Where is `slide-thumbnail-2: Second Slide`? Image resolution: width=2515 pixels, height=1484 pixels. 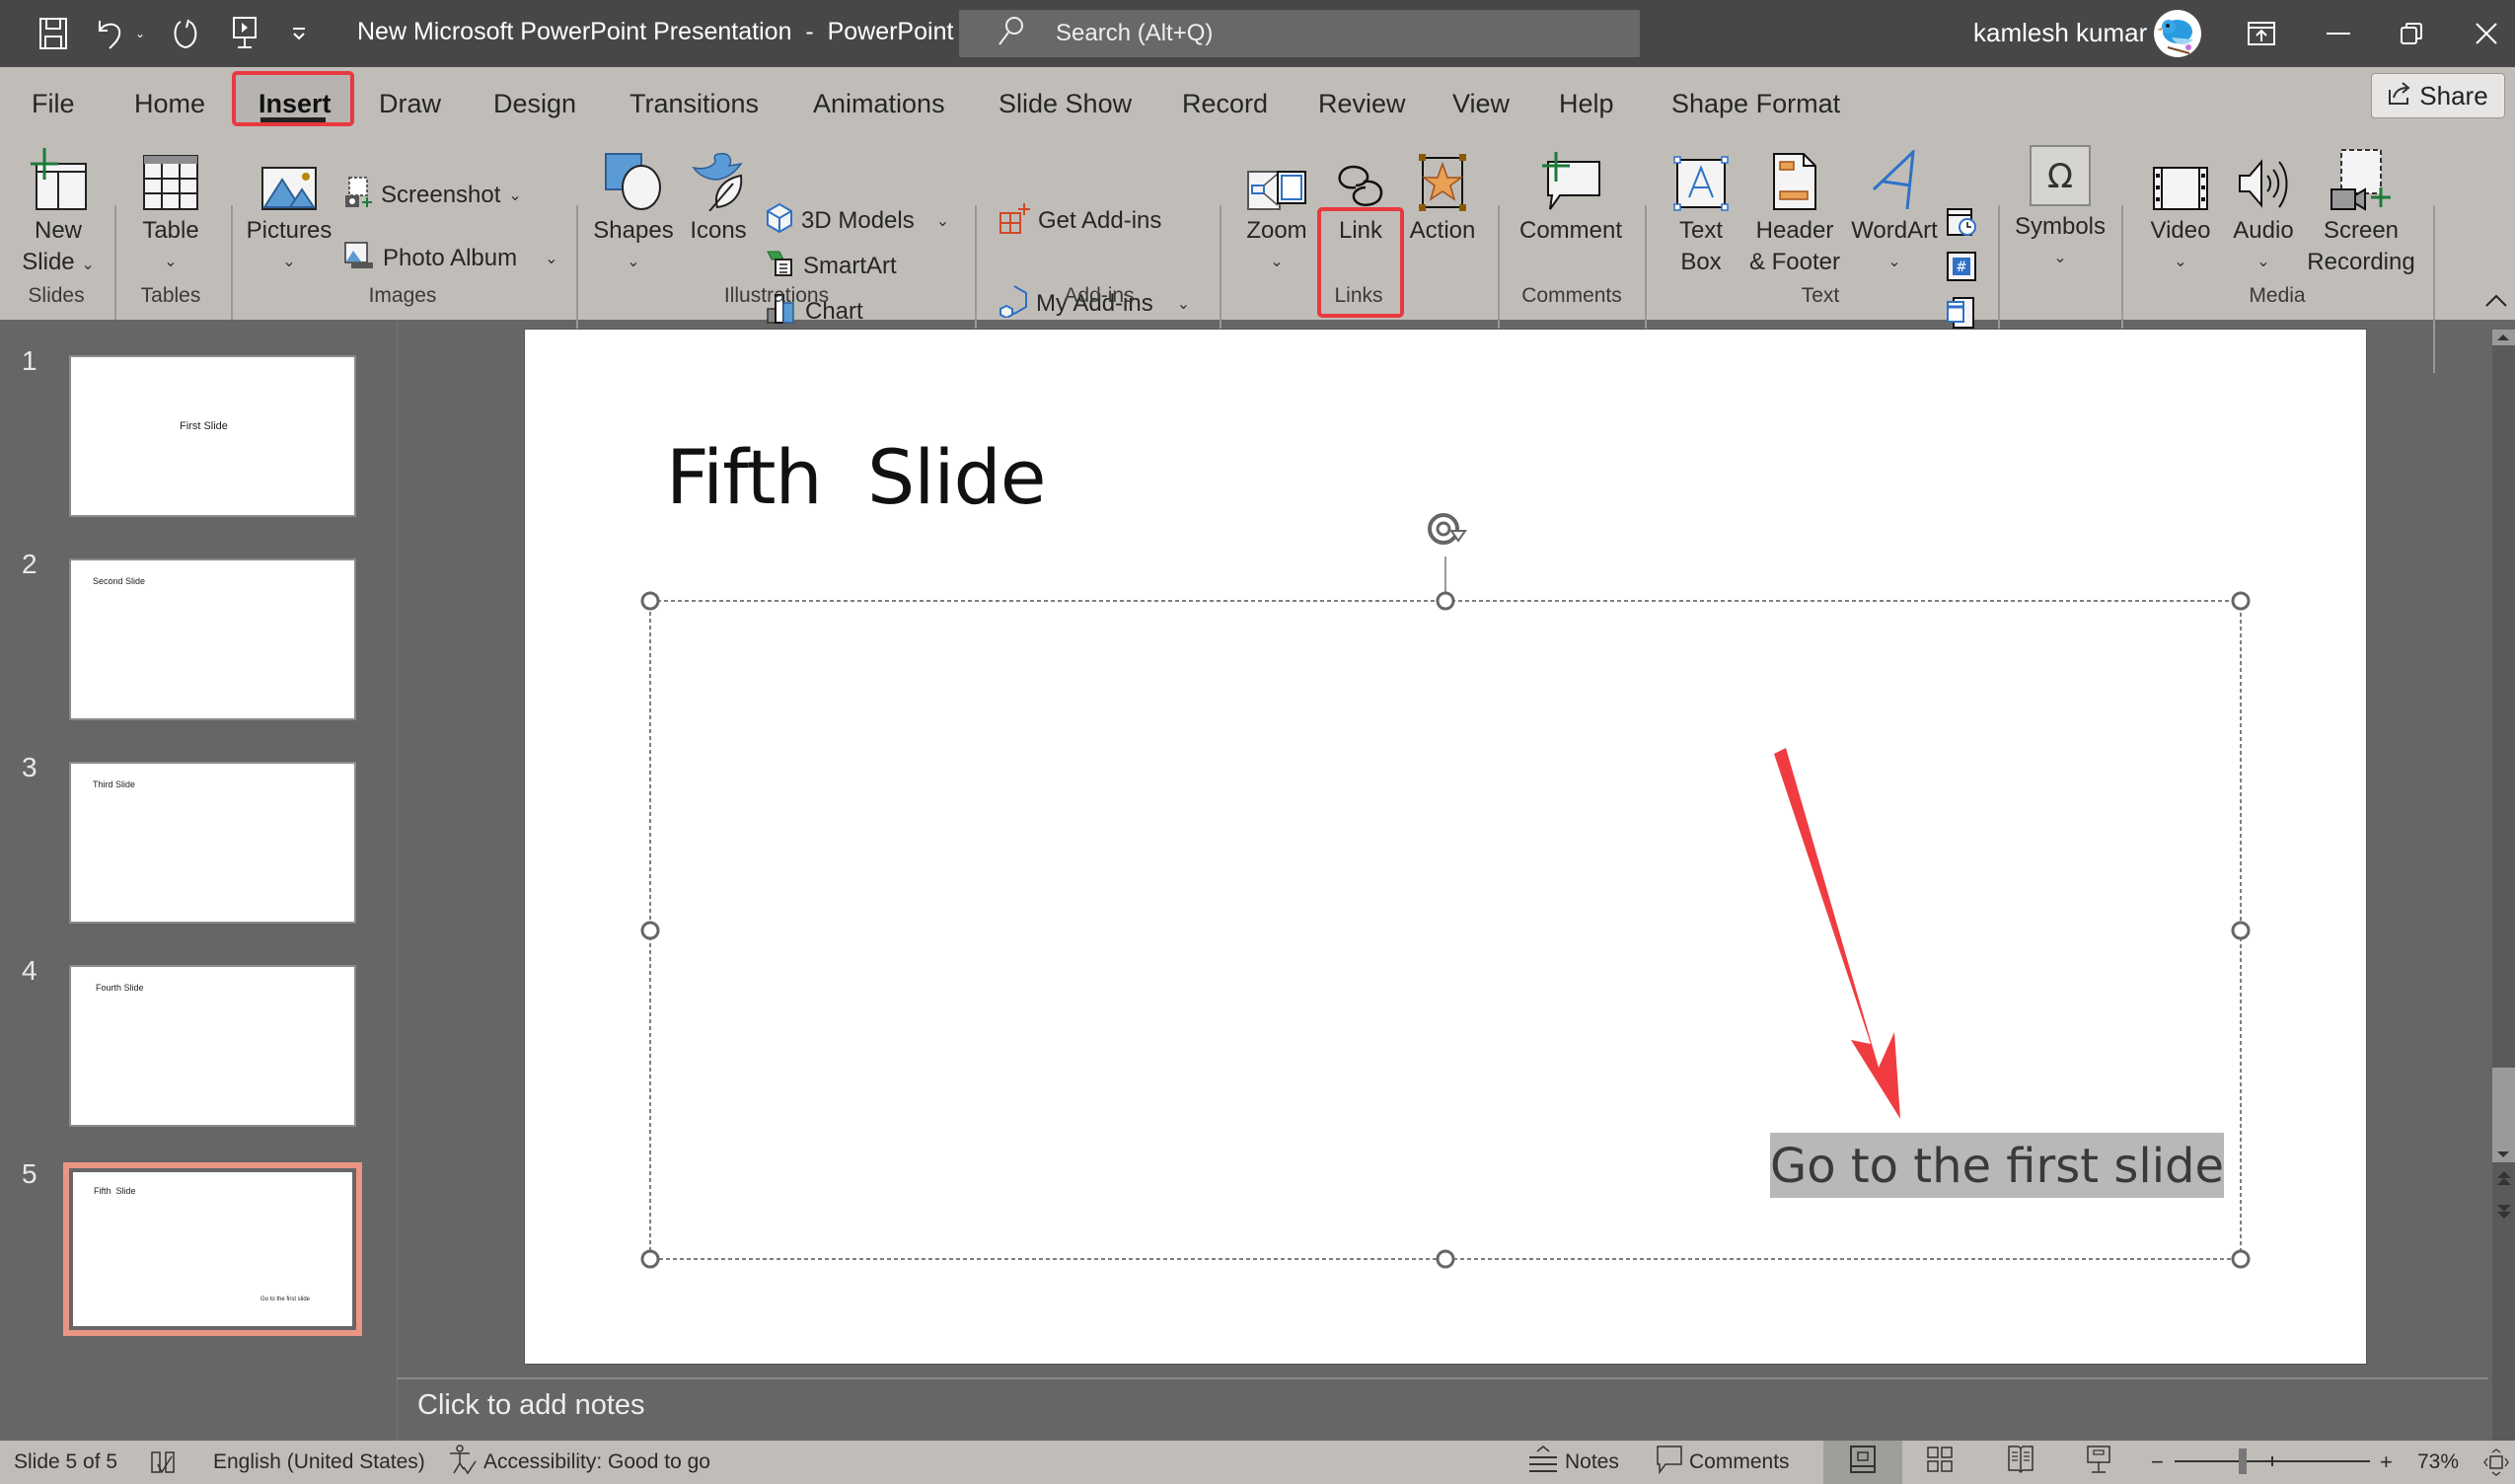
slide-thumbnail-2: Second Slide is located at coordinates (212, 639).